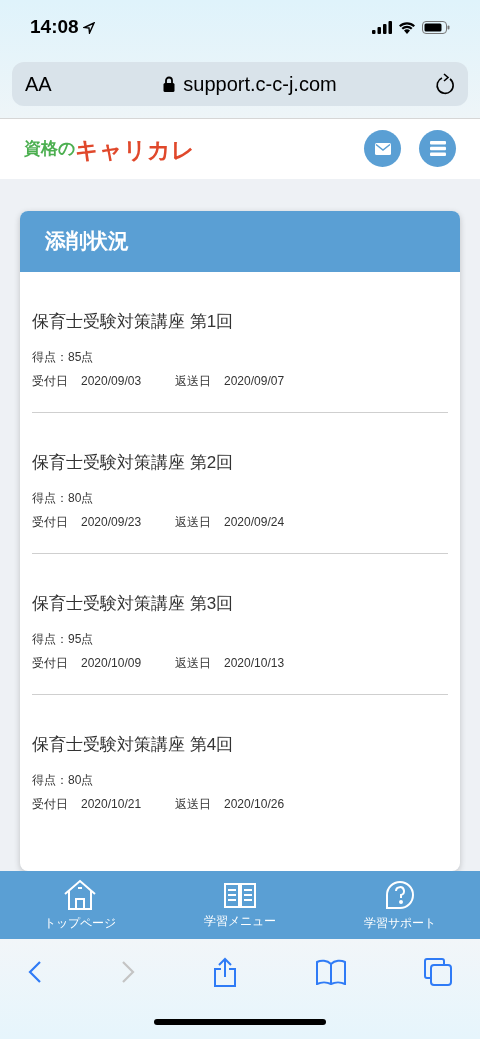  I want to click on wifi-icon, so click(407, 27).